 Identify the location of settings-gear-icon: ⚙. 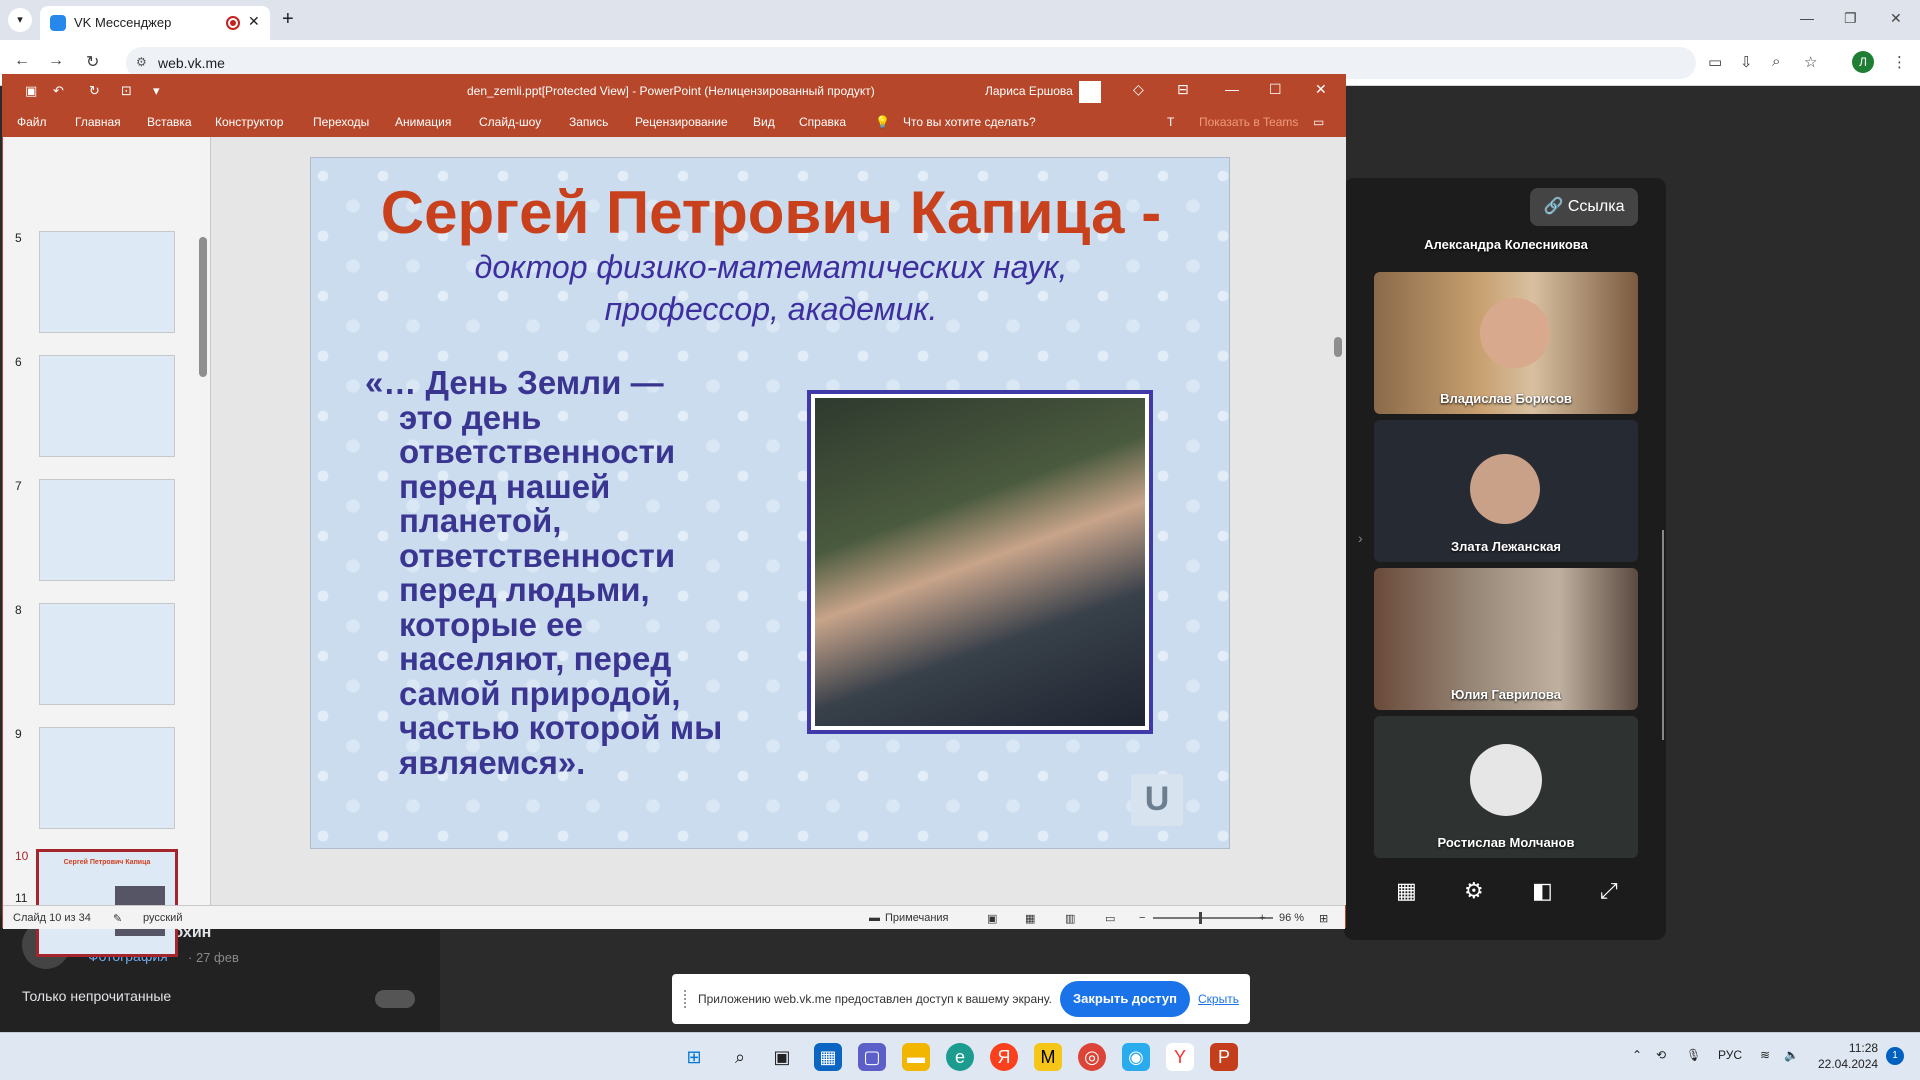
(1474, 891).